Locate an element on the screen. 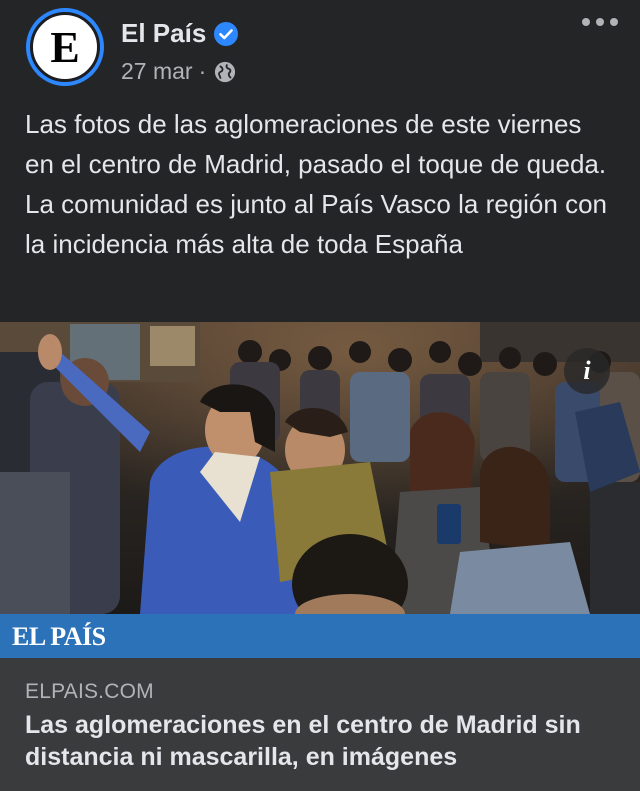 The image size is (640, 791). verified-badge-icon is located at coordinates (226, 33).